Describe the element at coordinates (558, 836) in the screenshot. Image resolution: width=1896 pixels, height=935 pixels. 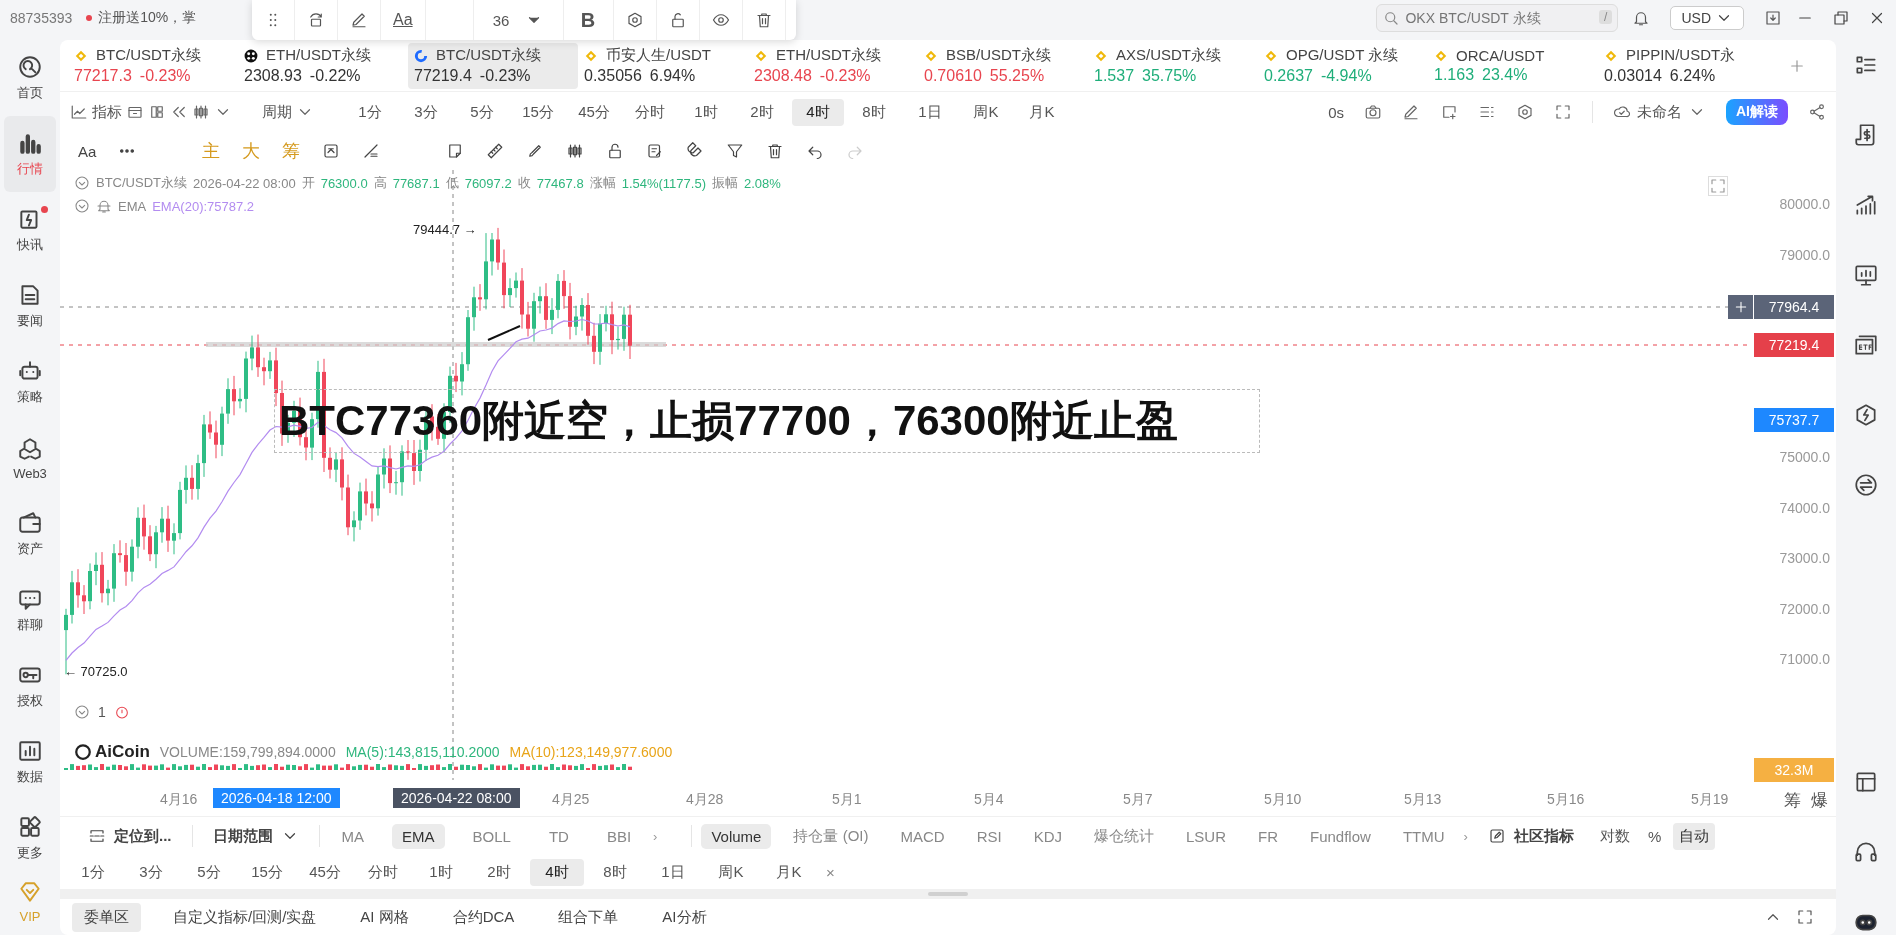
I see `indicator-tab: TD` at that location.